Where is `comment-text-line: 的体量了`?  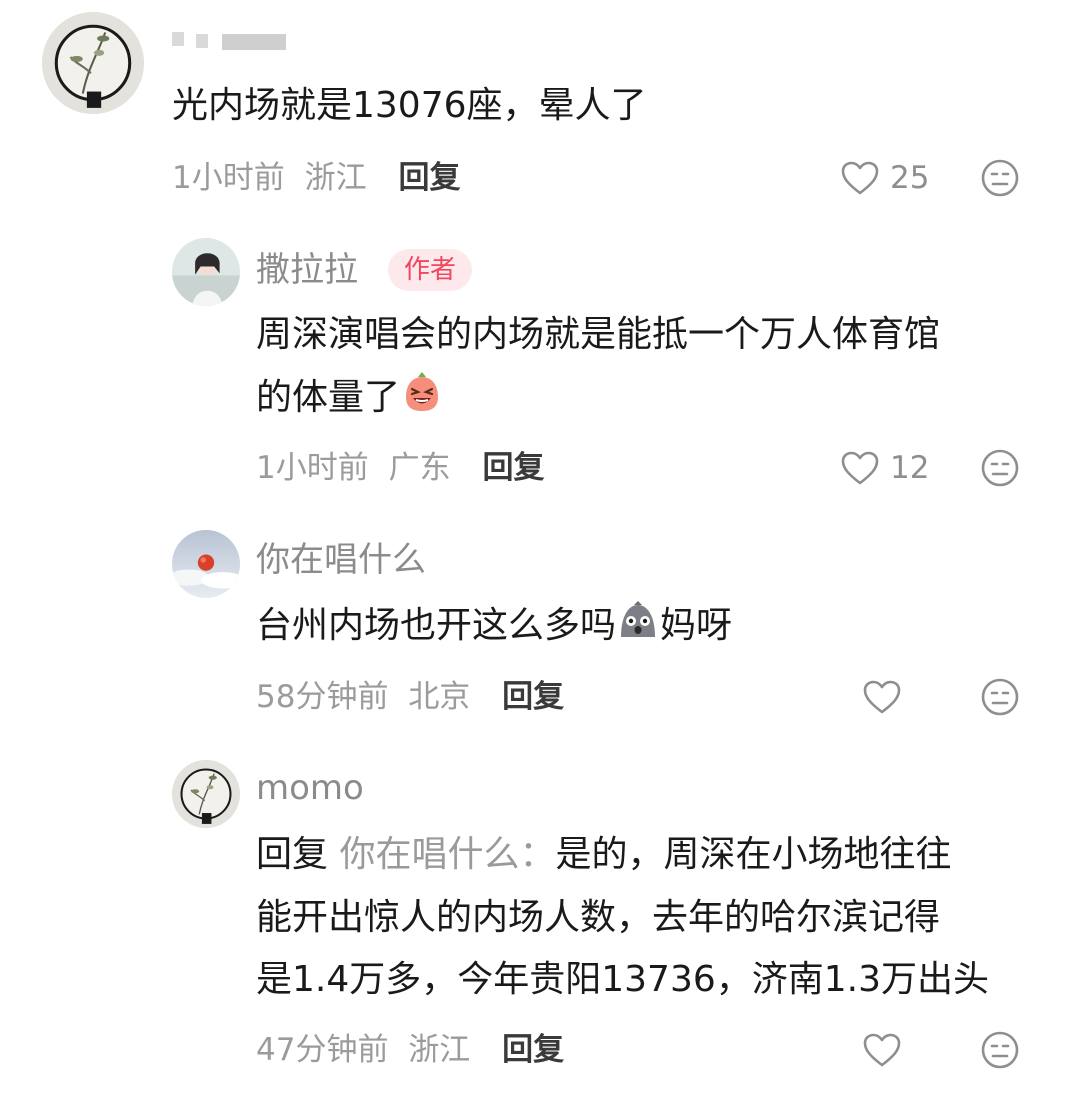 comment-text-line: 的体量了 is located at coordinates (350, 398).